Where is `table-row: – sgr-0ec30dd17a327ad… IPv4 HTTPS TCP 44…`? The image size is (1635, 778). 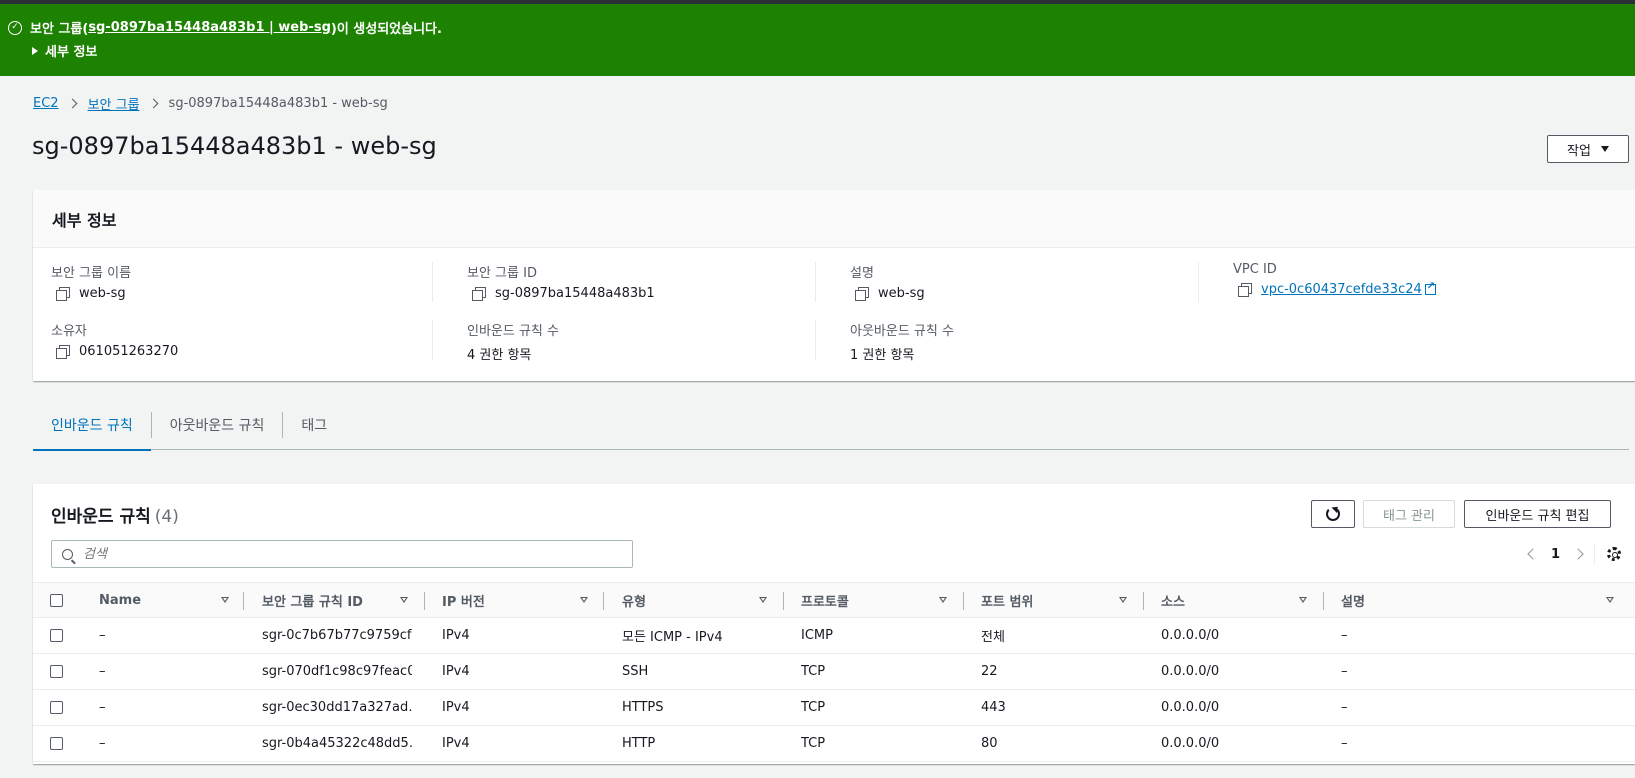
table-row: – sgr-0ec30dd17a327ad… IPv4 HTTPS TCP 44… is located at coordinates (834, 708).